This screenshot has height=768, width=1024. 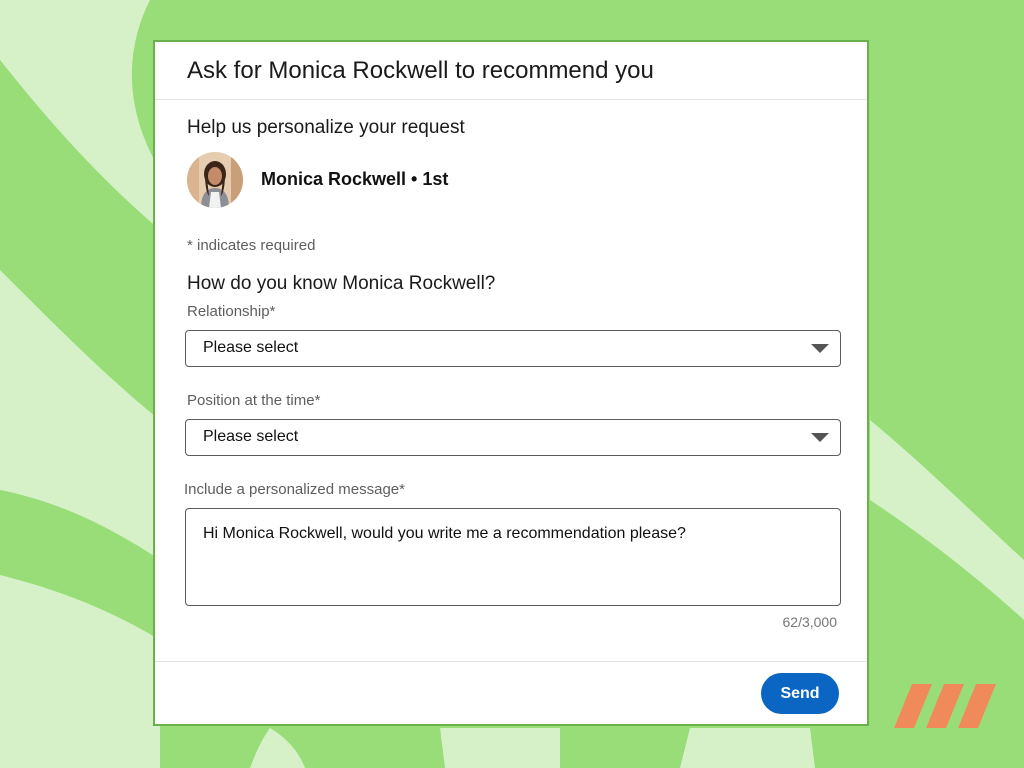 I want to click on dialog-footer: Send, so click(x=511, y=693).